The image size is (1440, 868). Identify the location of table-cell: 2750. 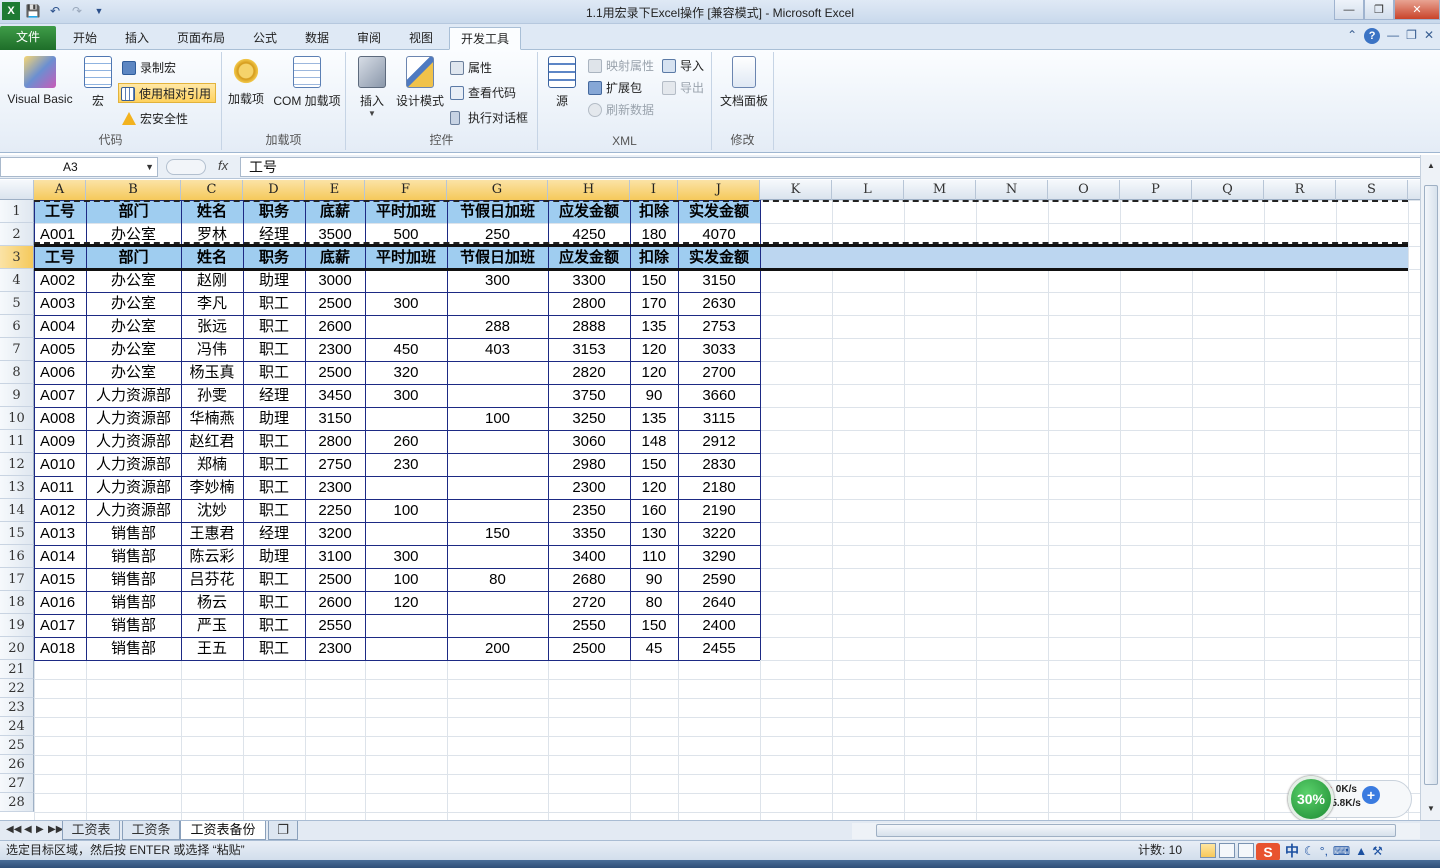
(335, 464).